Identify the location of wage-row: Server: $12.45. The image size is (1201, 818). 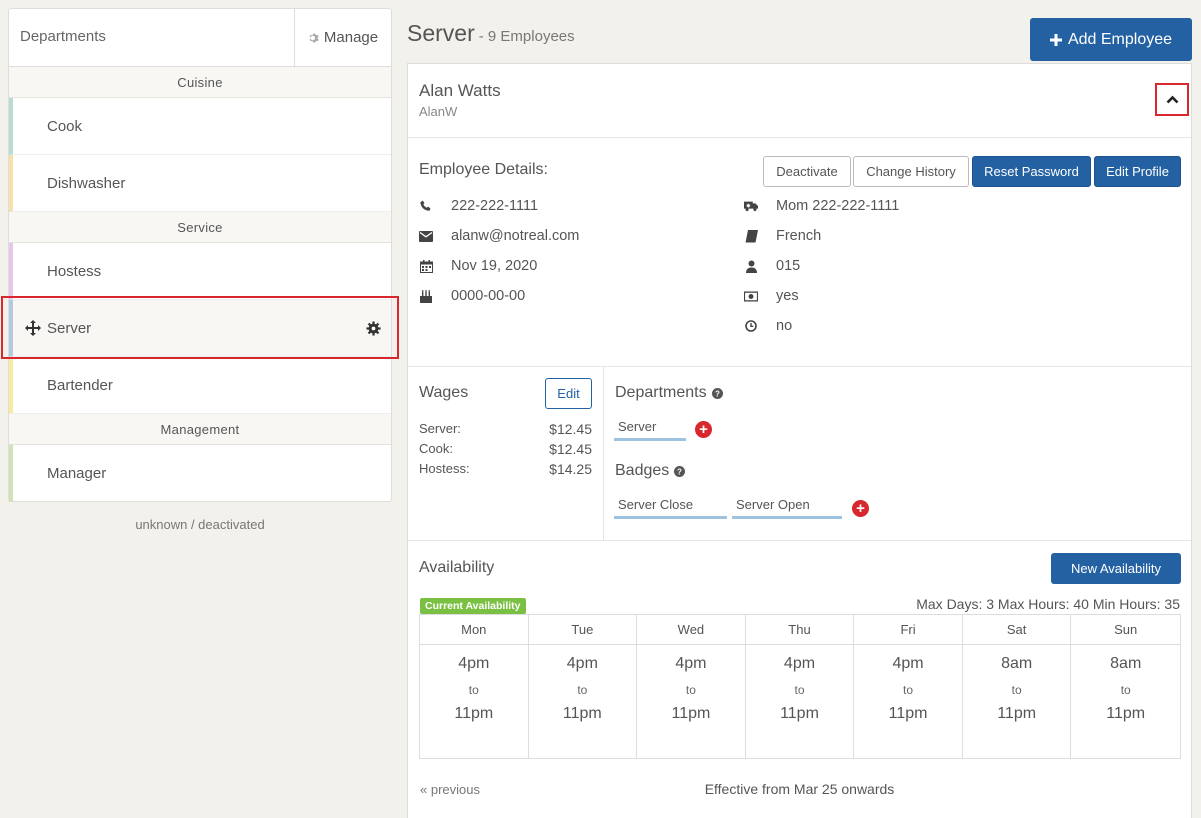
(505, 429).